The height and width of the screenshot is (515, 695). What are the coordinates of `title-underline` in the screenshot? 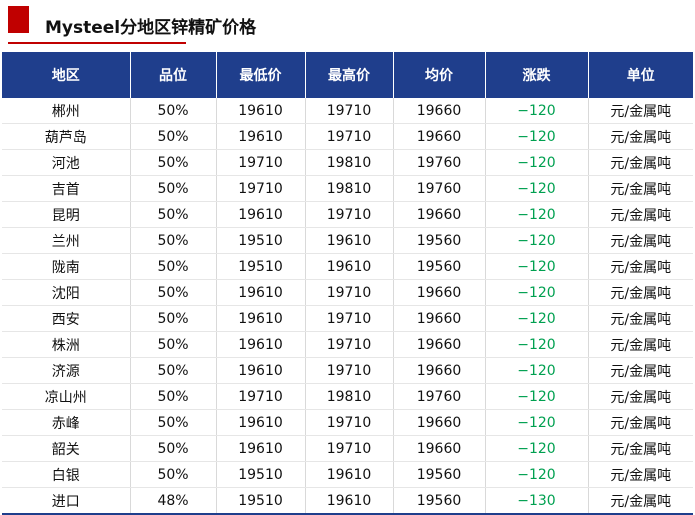 It's located at (97, 43).